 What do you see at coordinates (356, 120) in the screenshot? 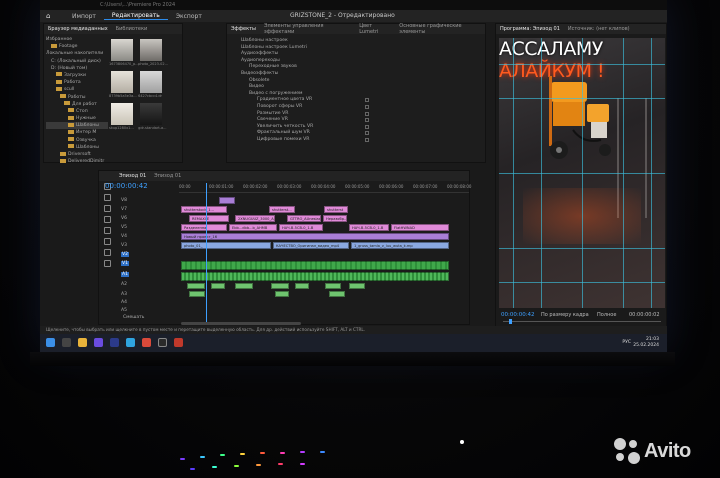
I see `effect-item: Свечение VR` at bounding box center [356, 120].